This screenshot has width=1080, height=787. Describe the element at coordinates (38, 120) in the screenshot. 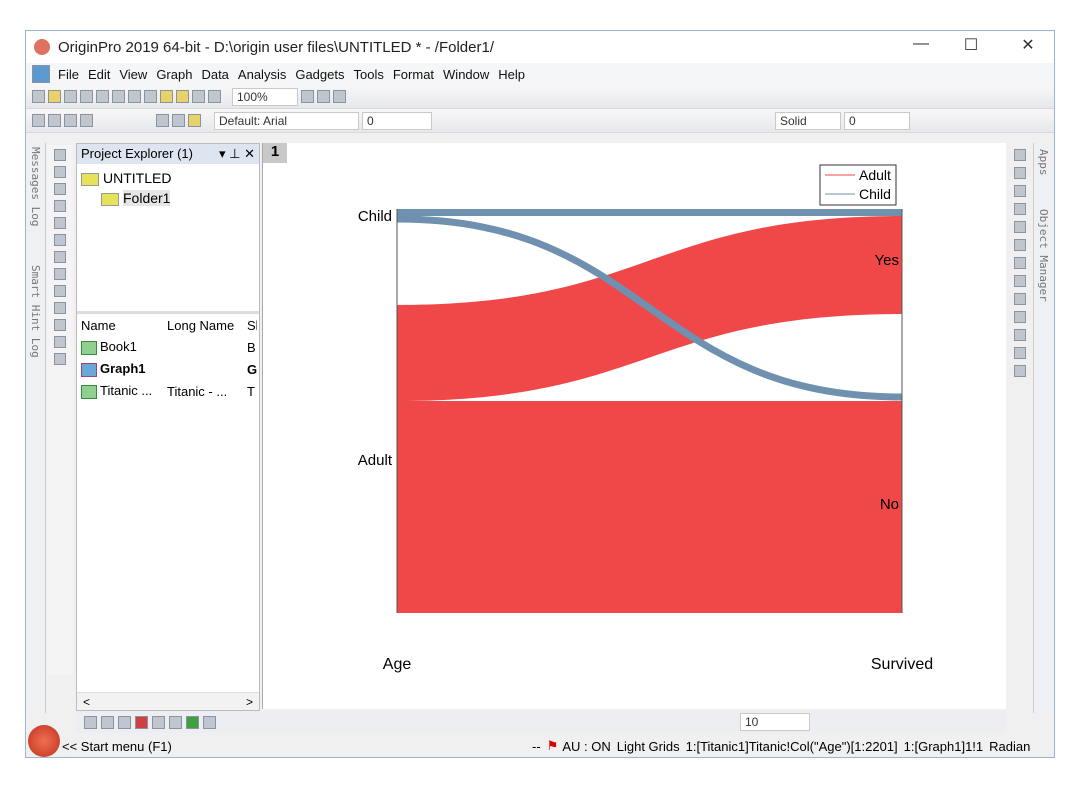

I see `add-layer-icon` at that location.